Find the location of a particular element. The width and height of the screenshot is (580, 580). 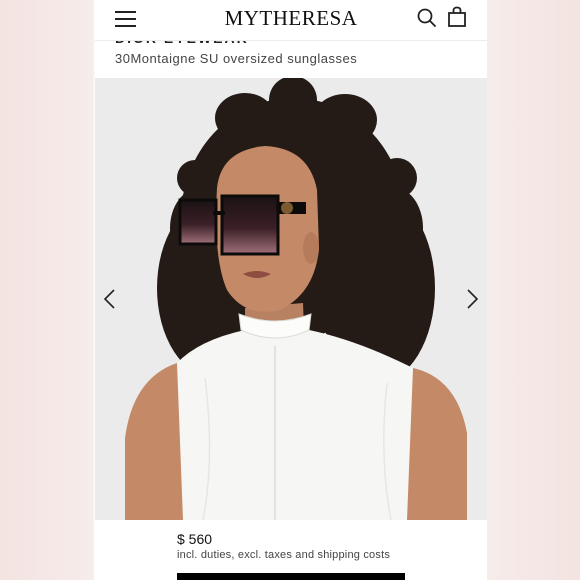

chevron-right-icon is located at coordinates (472, 299).